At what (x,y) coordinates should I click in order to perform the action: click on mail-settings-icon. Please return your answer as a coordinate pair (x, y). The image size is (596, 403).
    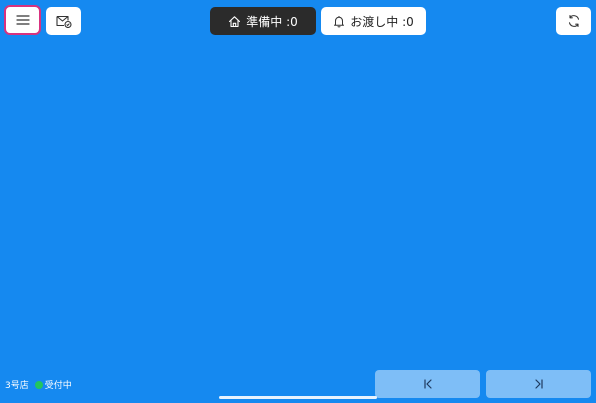
    Looking at the image, I should click on (64, 21).